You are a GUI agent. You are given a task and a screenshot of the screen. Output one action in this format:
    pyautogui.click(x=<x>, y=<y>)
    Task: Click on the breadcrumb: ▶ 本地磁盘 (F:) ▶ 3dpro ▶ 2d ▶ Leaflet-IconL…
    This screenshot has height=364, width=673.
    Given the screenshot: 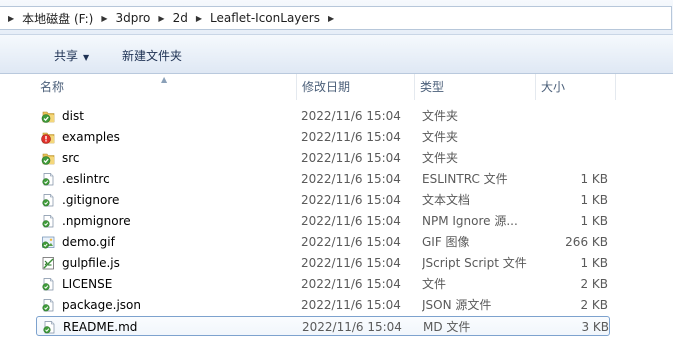 What is the action you would take?
    pyautogui.click(x=336, y=18)
    